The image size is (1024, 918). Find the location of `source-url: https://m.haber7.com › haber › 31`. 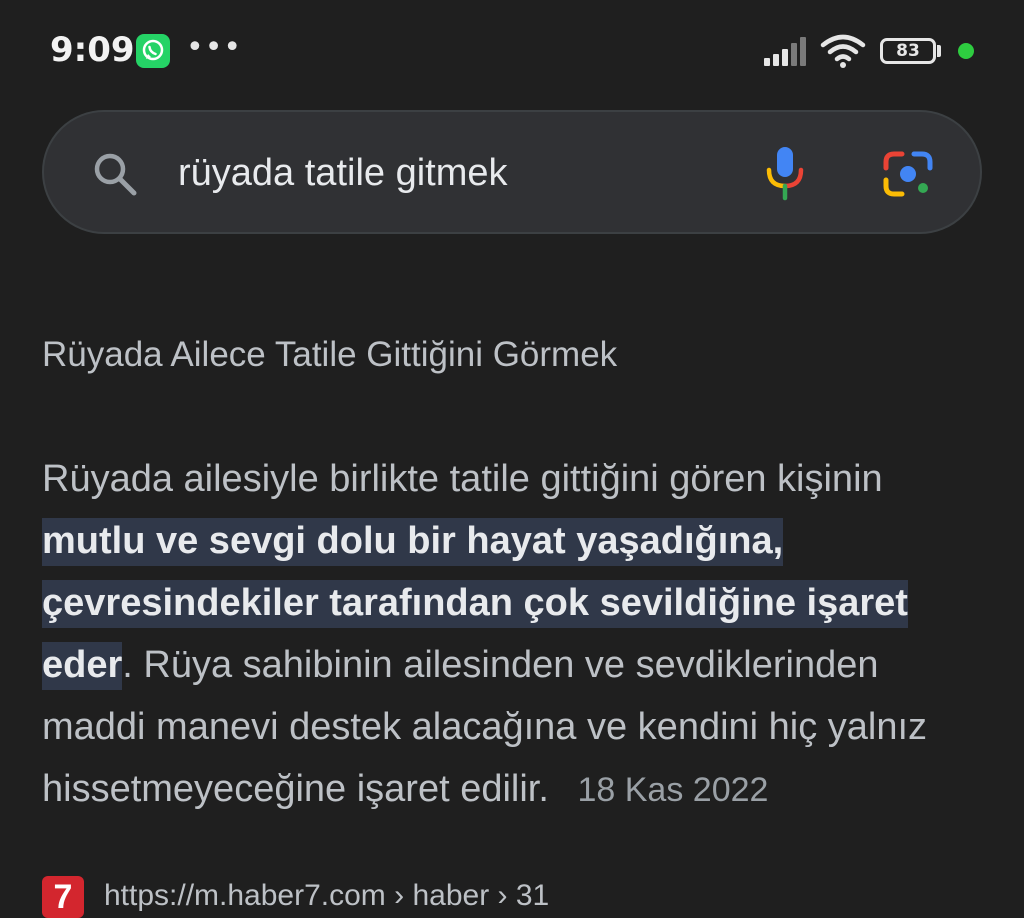

source-url: https://m.haber7.com › haber › 31 is located at coordinates (326, 896).